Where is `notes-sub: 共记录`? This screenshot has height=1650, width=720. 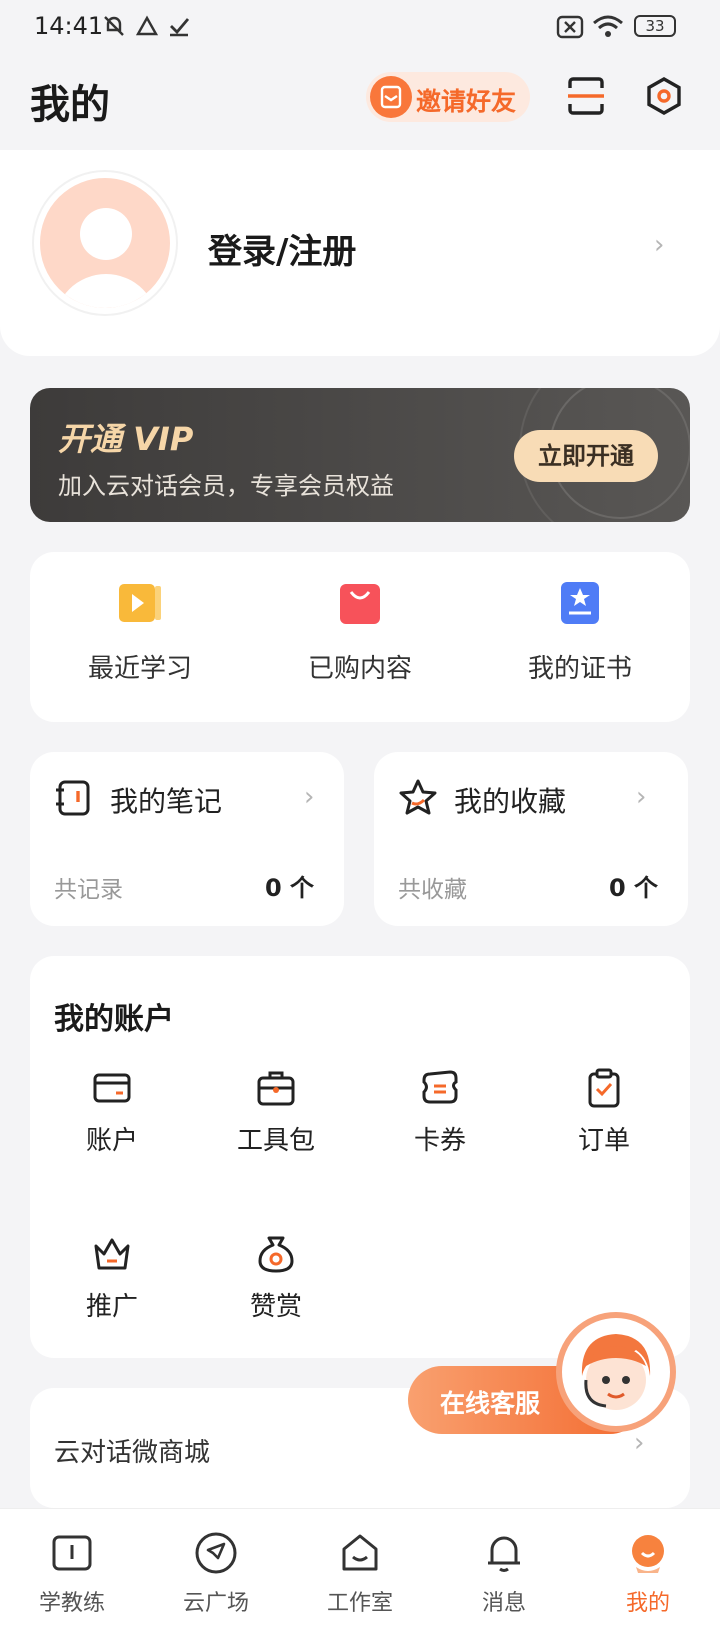
notes-sub: 共记录 is located at coordinates (88, 890).